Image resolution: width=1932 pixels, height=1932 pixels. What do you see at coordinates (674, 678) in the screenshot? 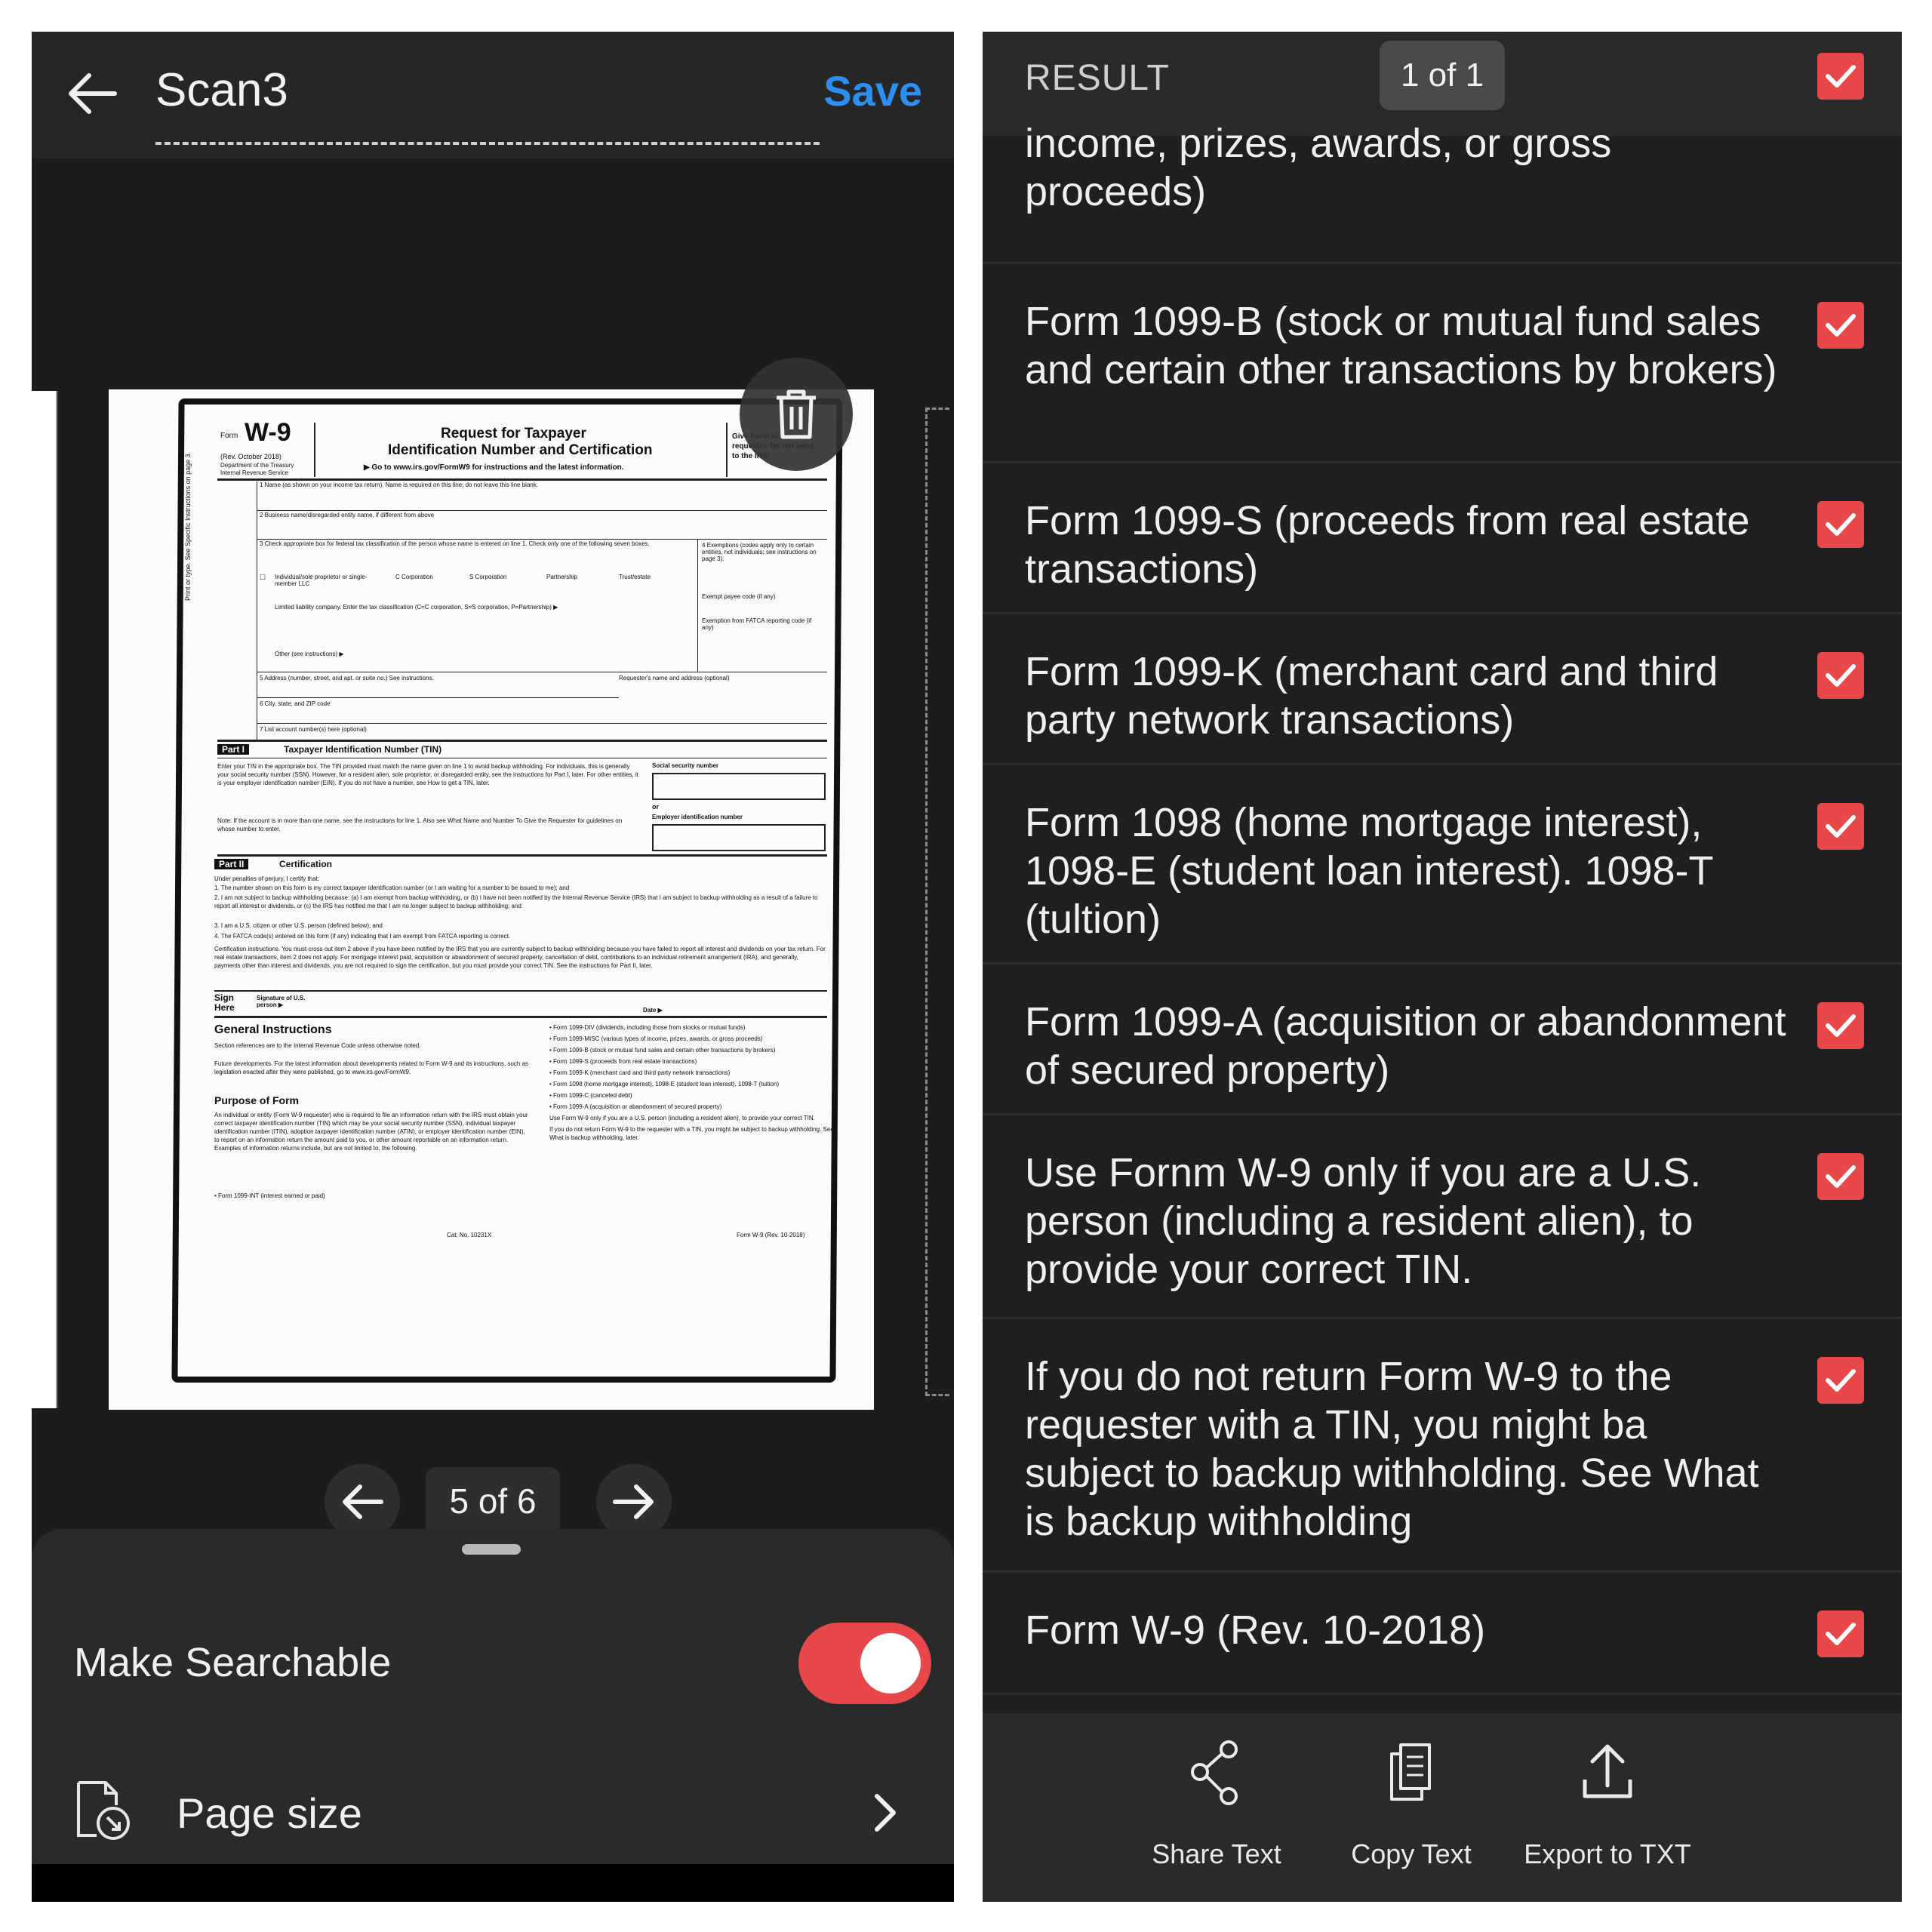
I see `form-requester: Requester's name and address (optional)` at bounding box center [674, 678].